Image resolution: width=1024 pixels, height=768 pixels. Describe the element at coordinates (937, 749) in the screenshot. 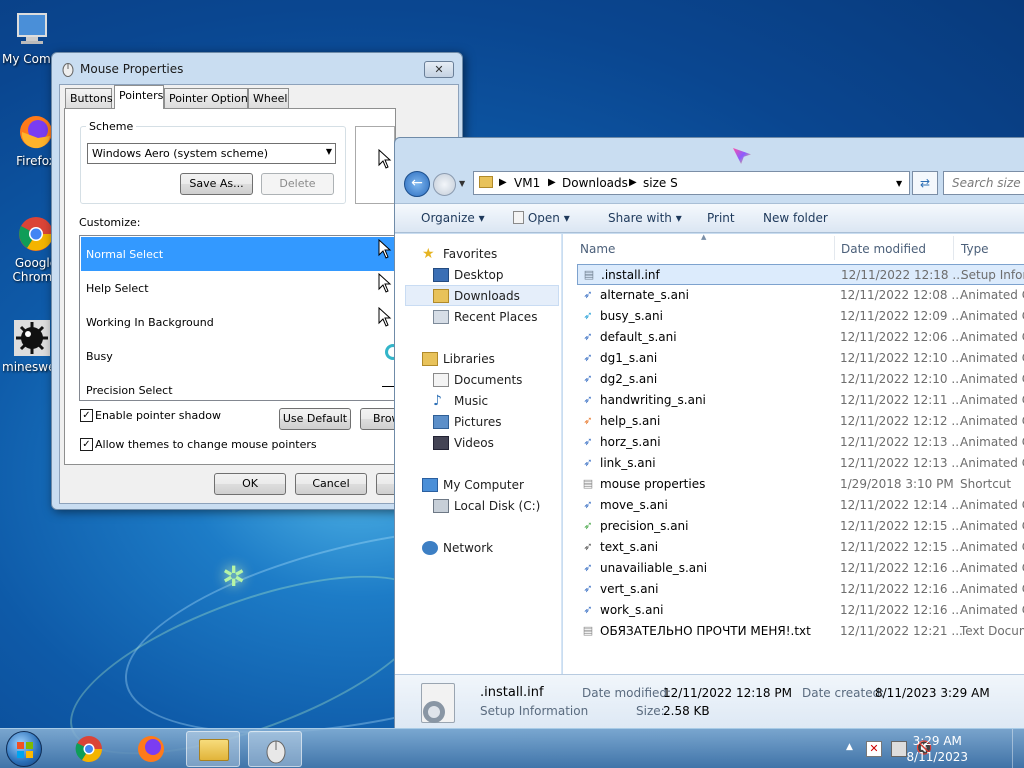

I see `taskbar-clock: 3:29 AM 8/11/2023` at that location.